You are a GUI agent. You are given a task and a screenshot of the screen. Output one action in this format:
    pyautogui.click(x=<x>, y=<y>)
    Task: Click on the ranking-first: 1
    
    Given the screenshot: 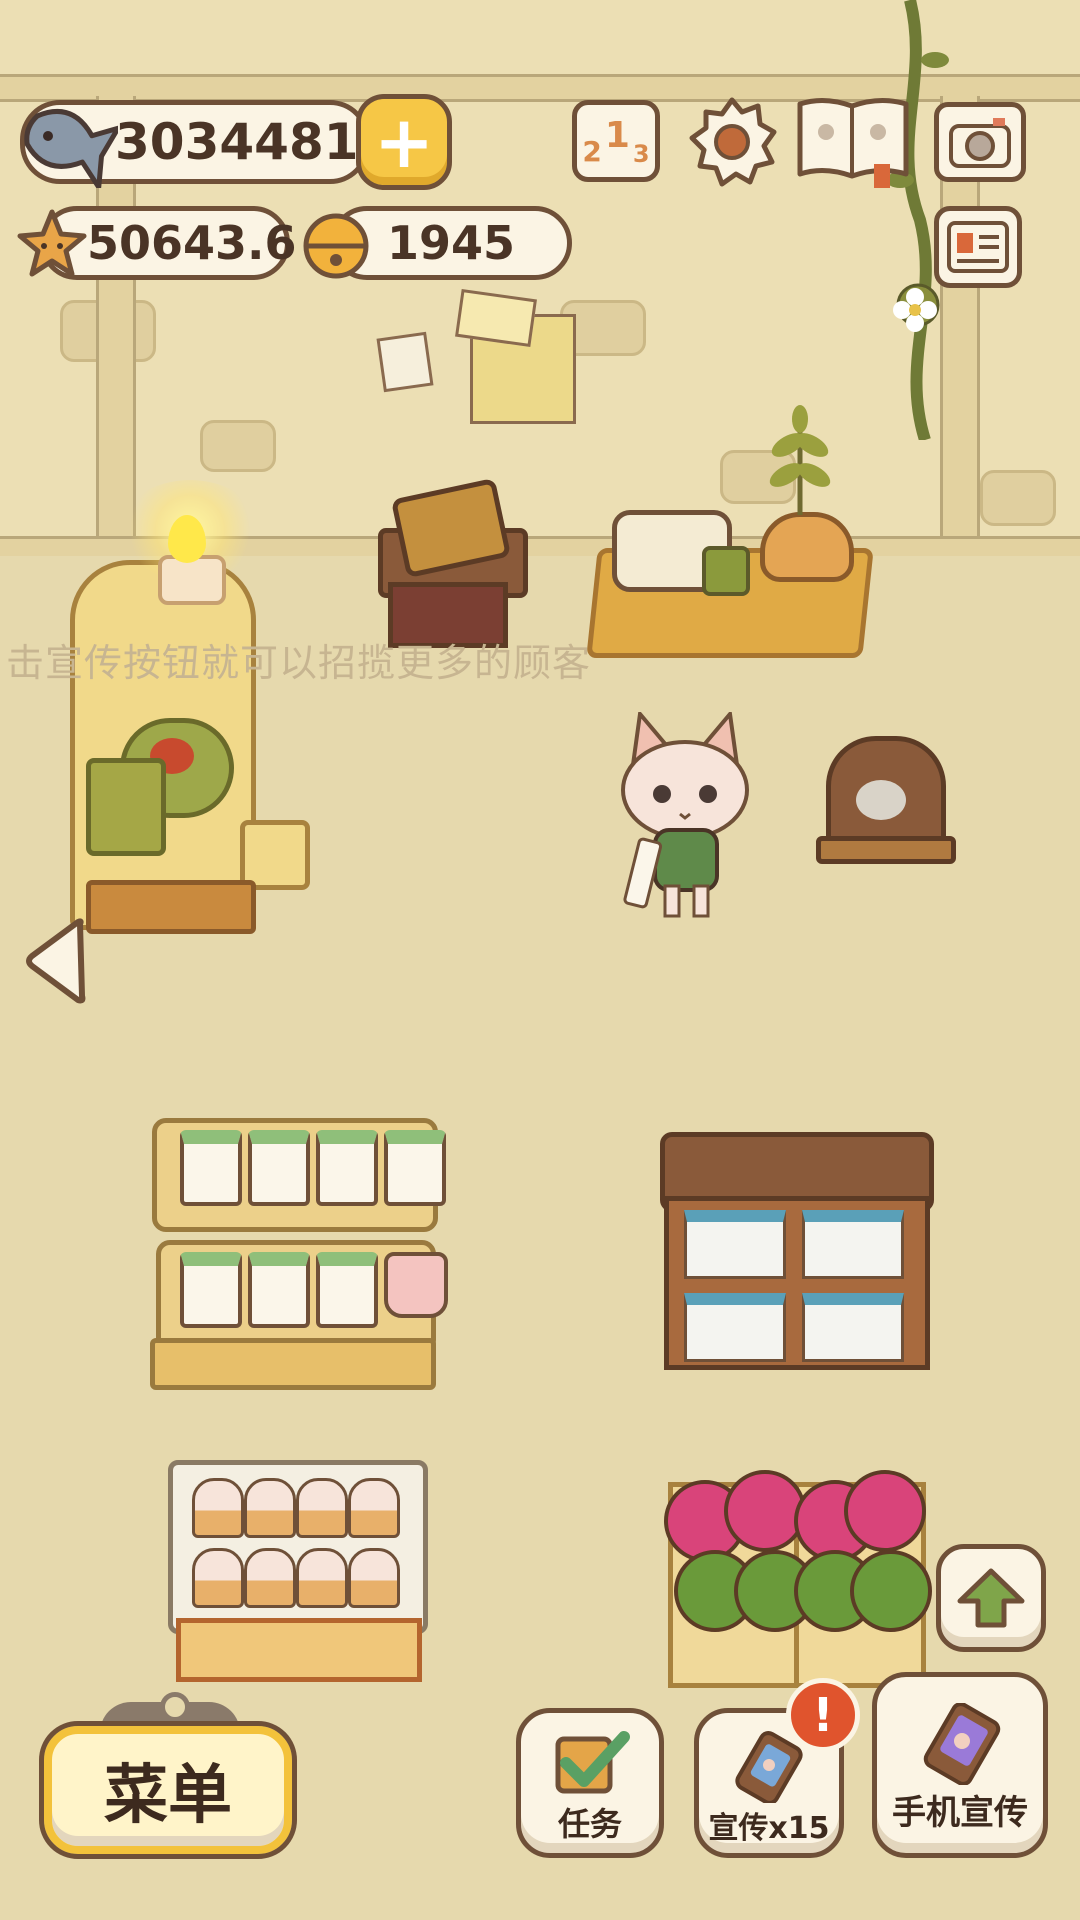 What is the action you would take?
    pyautogui.click(x=617, y=135)
    